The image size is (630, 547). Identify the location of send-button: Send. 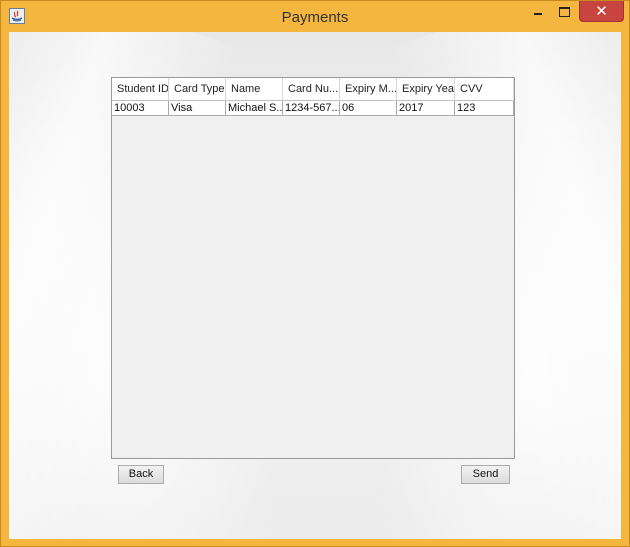
(485, 474).